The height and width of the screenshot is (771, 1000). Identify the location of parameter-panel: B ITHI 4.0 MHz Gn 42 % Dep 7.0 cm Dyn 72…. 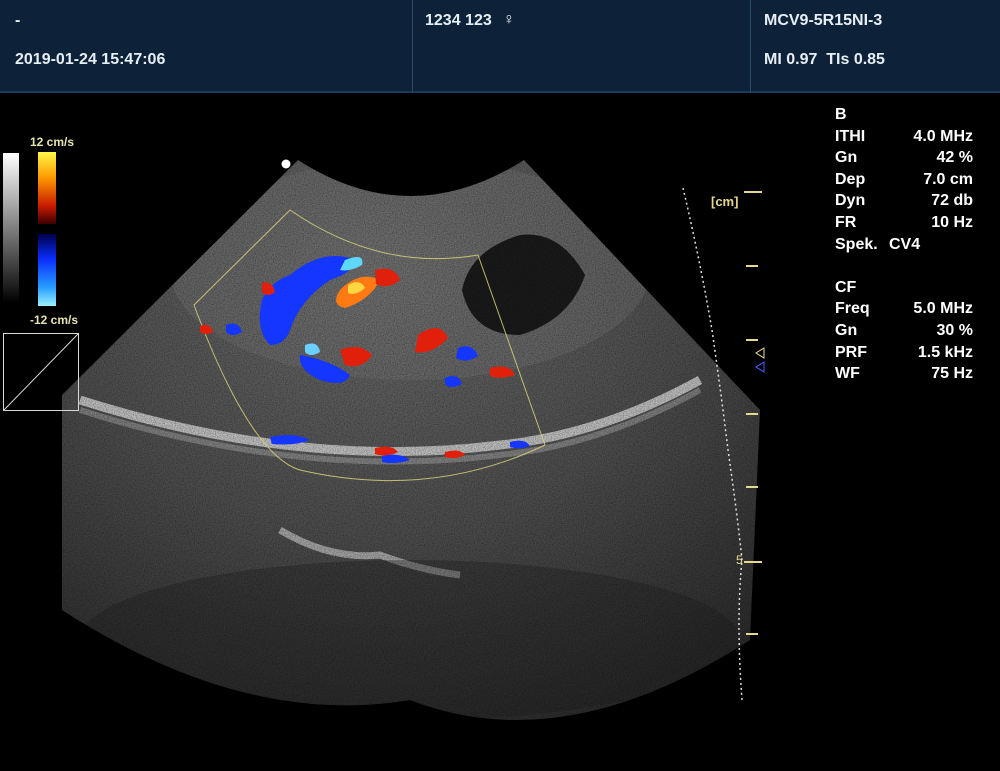
(904, 244).